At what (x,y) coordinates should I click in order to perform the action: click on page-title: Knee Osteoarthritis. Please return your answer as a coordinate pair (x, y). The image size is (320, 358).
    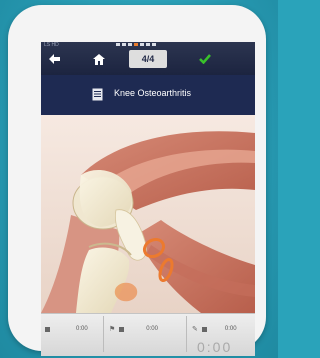
    Looking at the image, I should click on (153, 93).